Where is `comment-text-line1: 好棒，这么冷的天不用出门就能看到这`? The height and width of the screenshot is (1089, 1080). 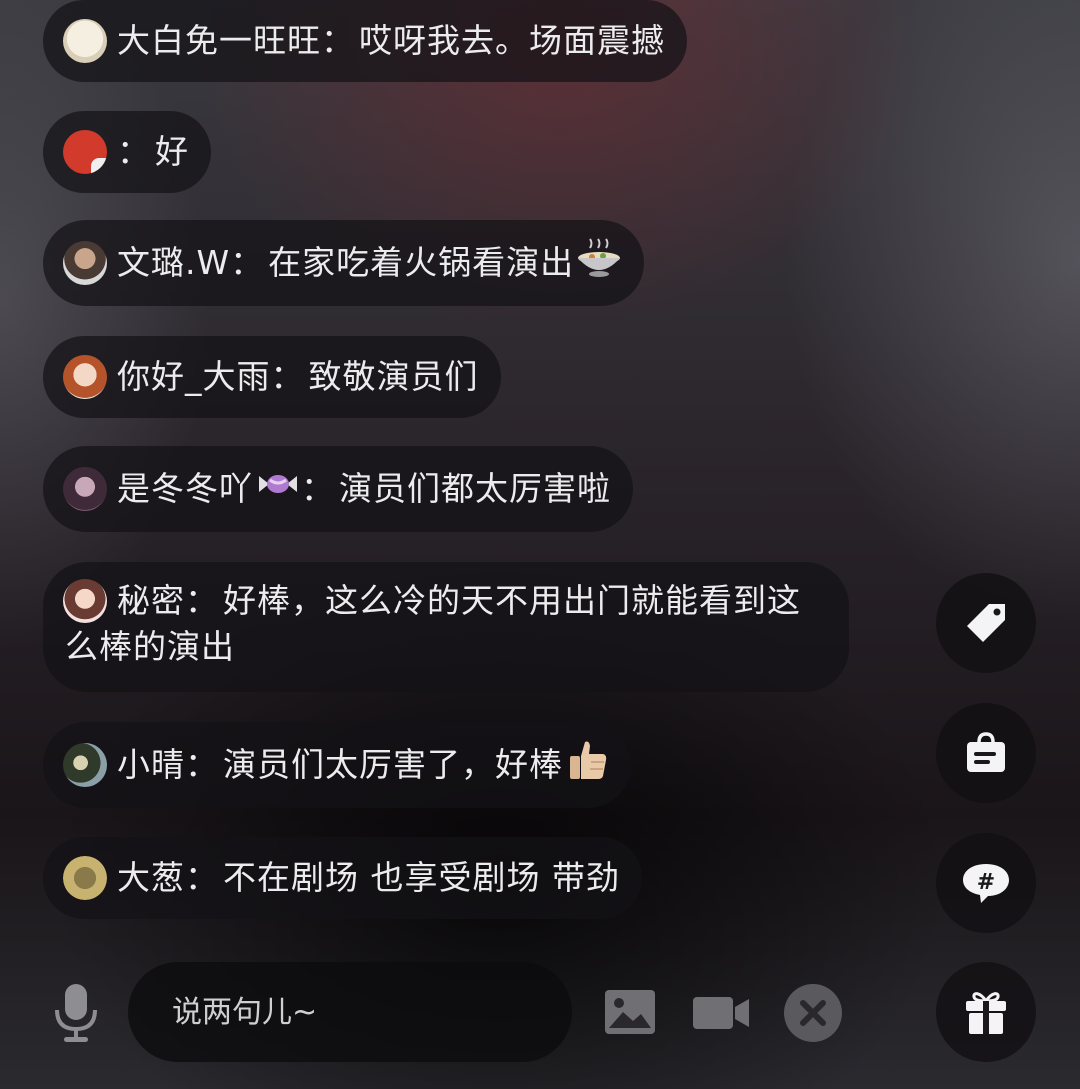 comment-text-line1: 好棒，这么冷的天不用出门就能看到这 is located at coordinates (512, 600).